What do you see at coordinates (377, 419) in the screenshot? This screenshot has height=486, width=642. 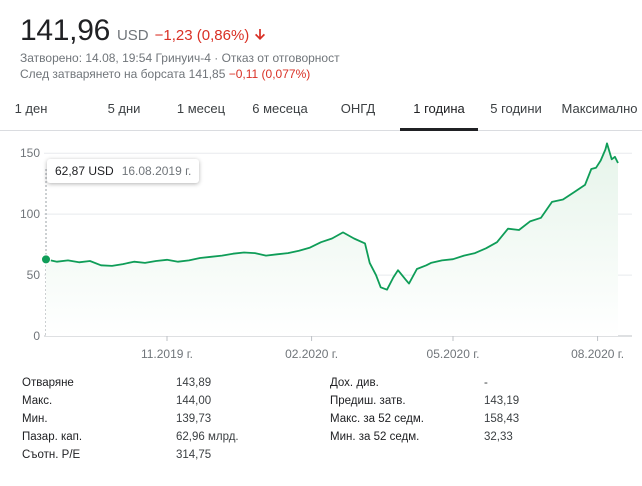 I see `stat-label: Макс. за 52 седм.` at bounding box center [377, 419].